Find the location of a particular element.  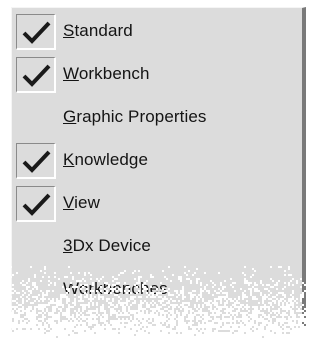

menu-item-faded is located at coordinates (157, 328).